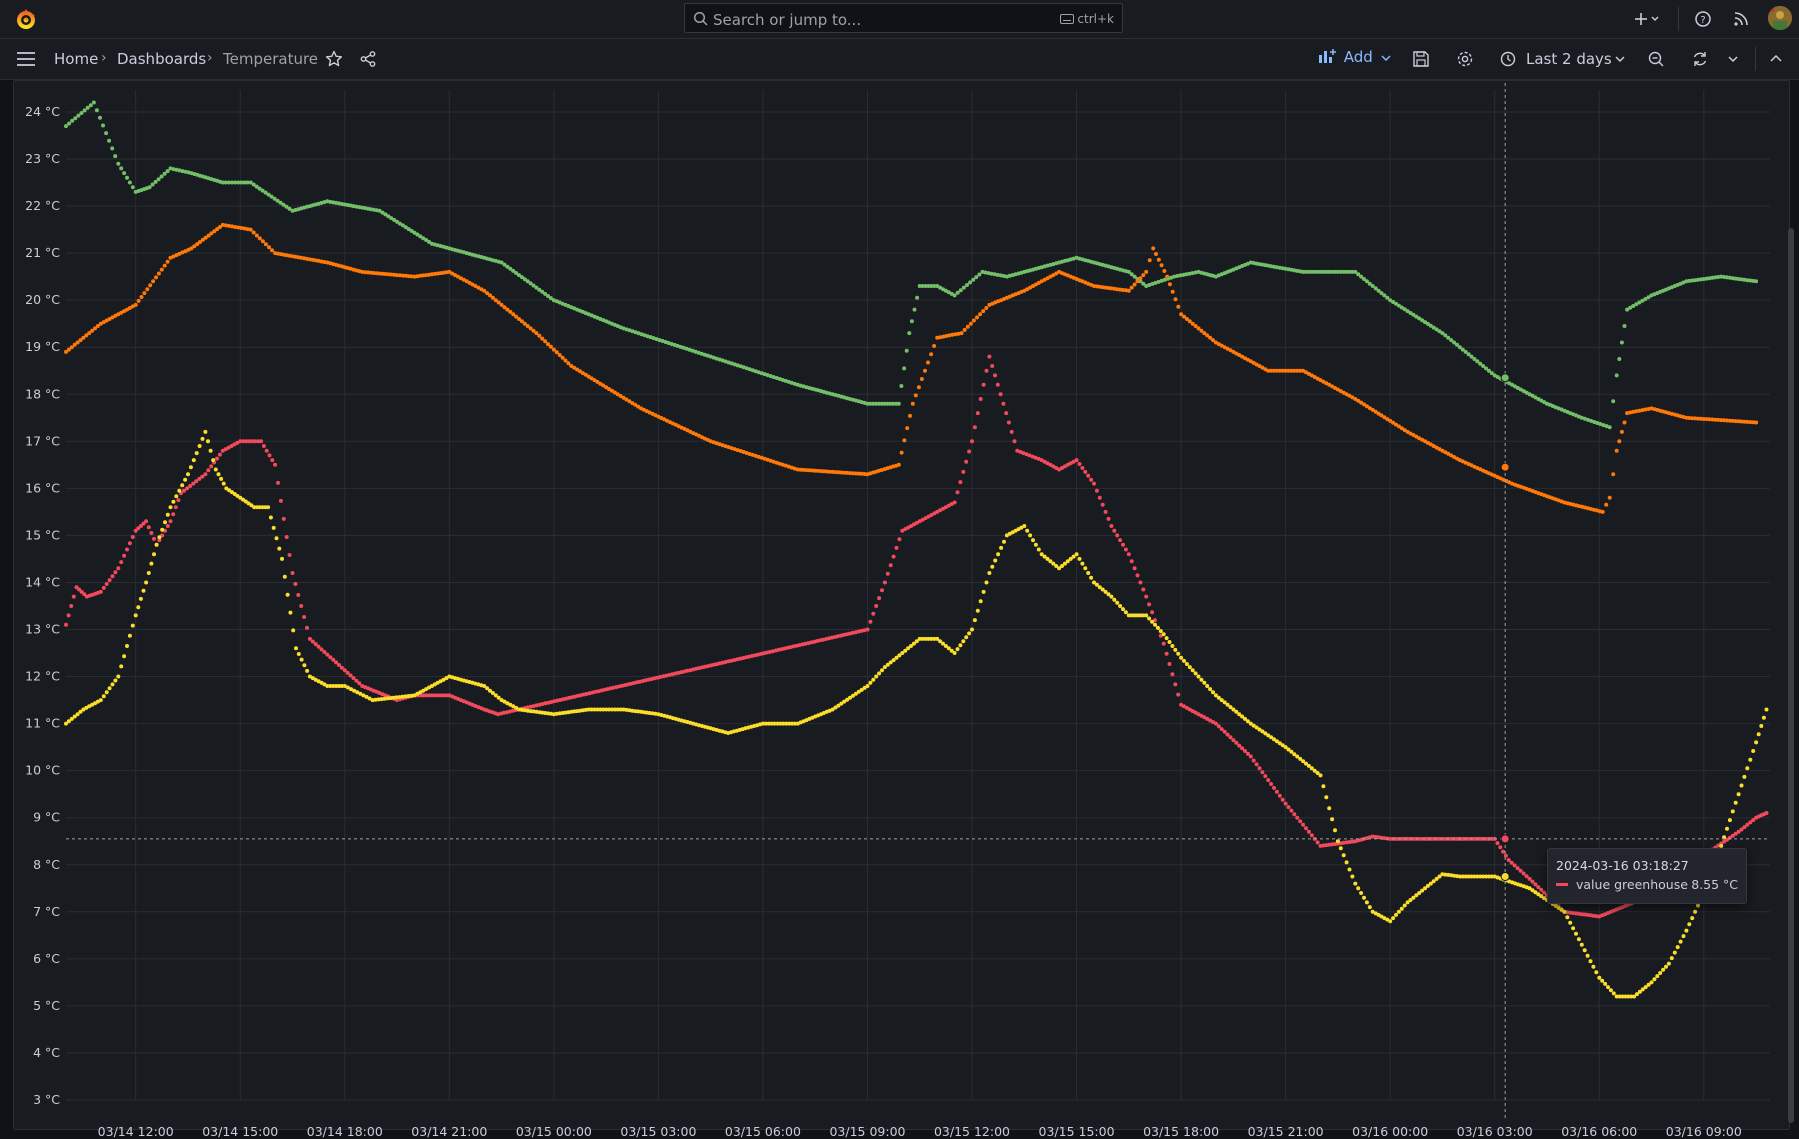  What do you see at coordinates (42, 346) in the screenshot?
I see `y-tick-label: 19 °C` at bounding box center [42, 346].